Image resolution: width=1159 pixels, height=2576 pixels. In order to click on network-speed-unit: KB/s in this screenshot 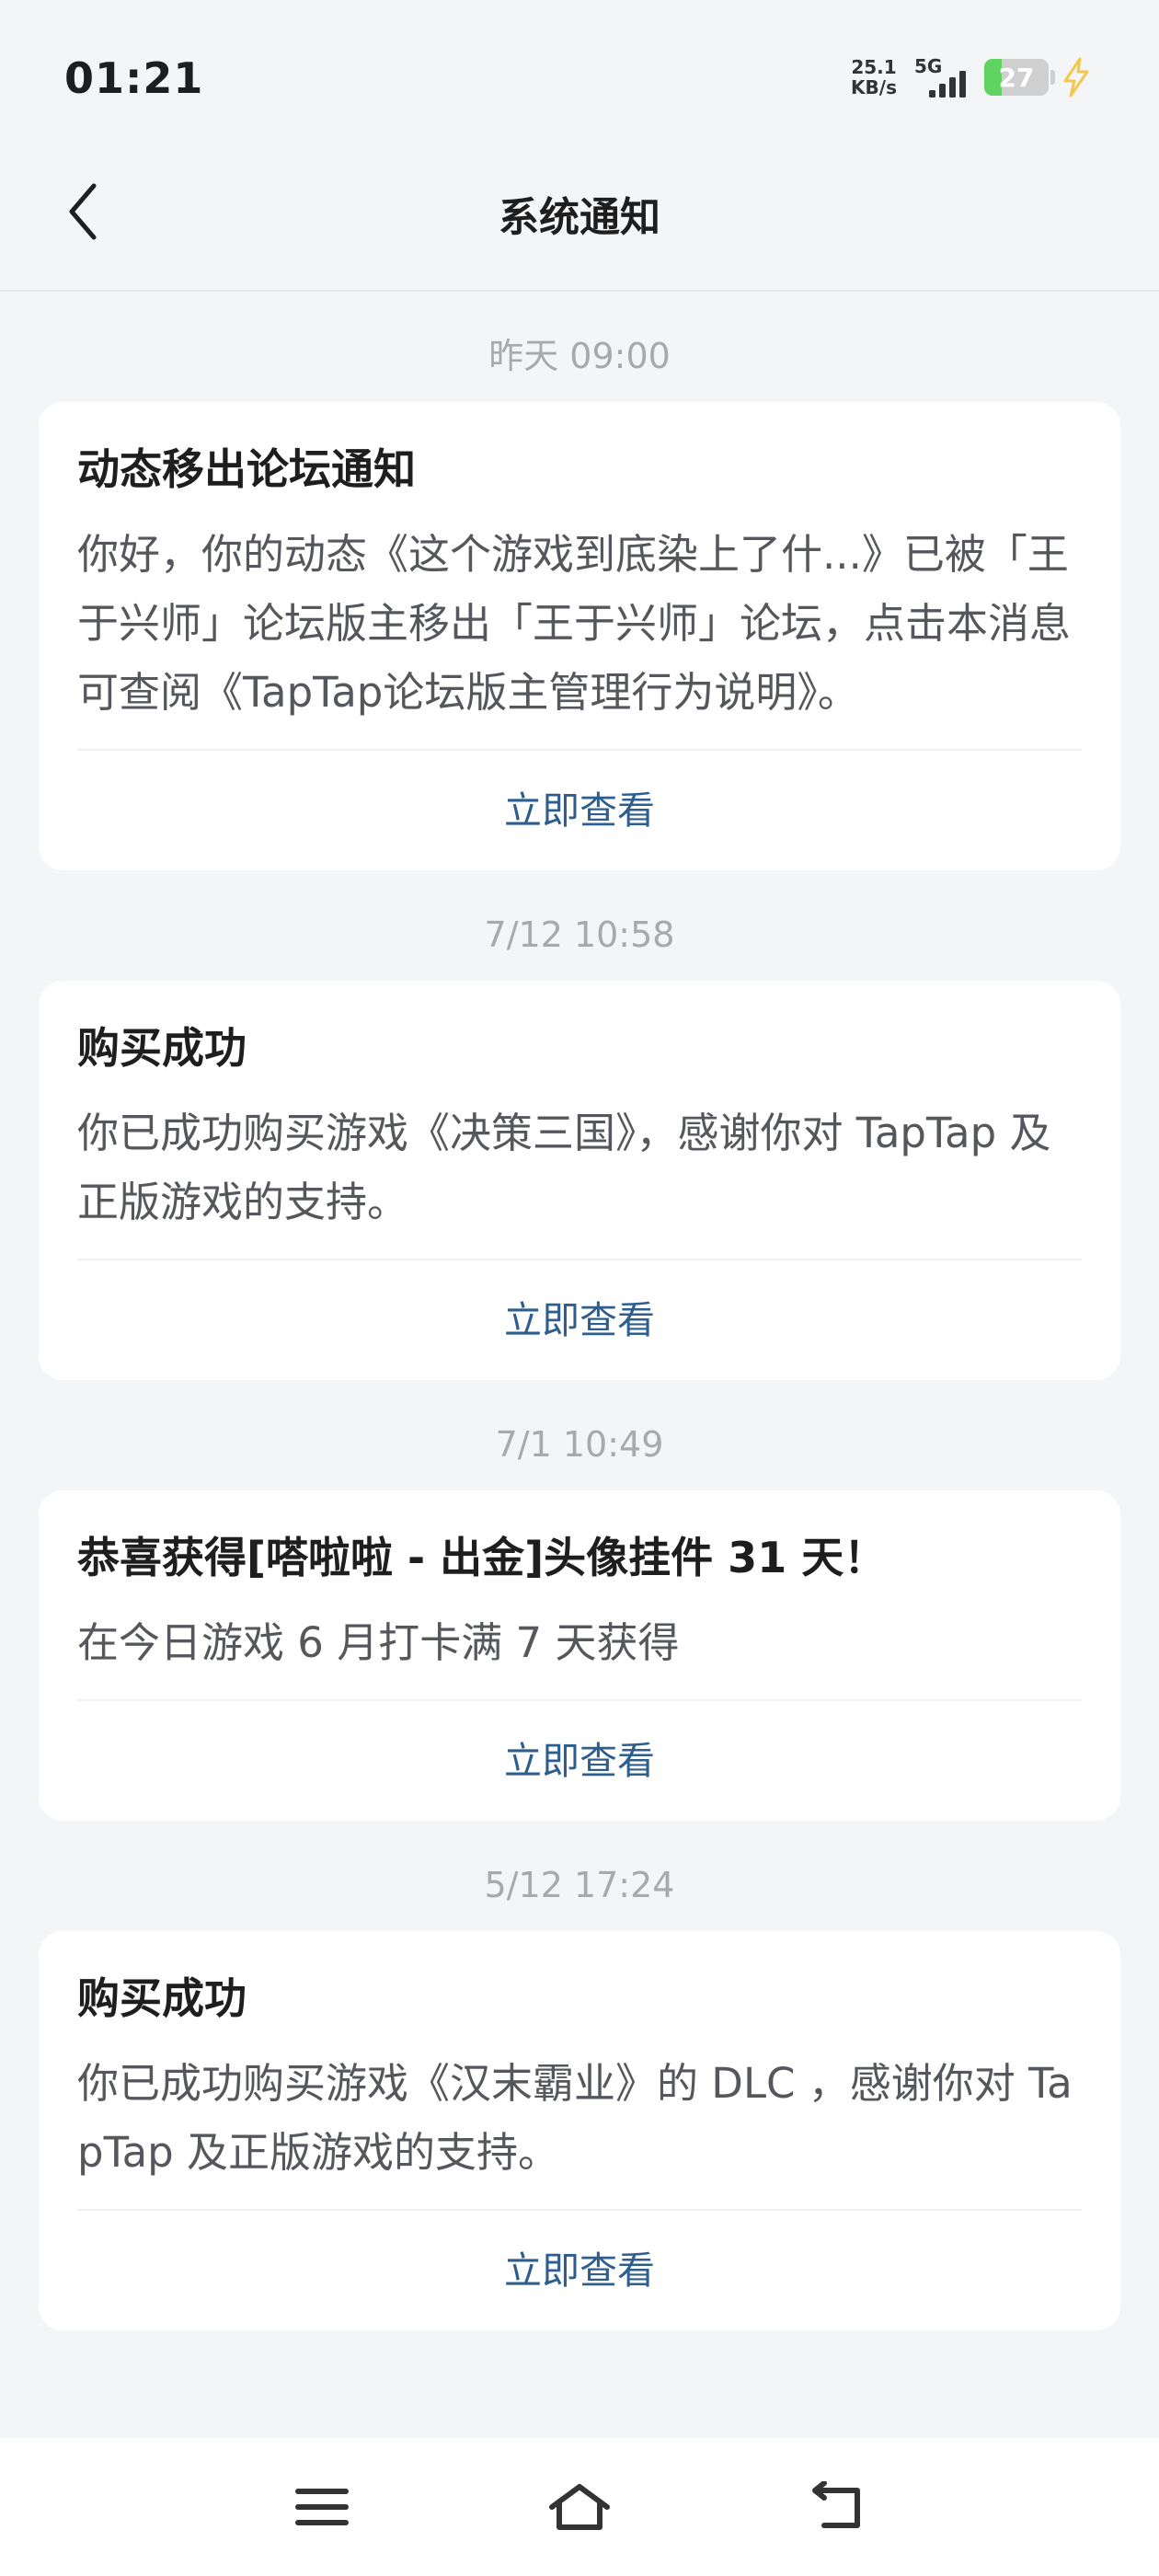, I will do `click(874, 87)`.